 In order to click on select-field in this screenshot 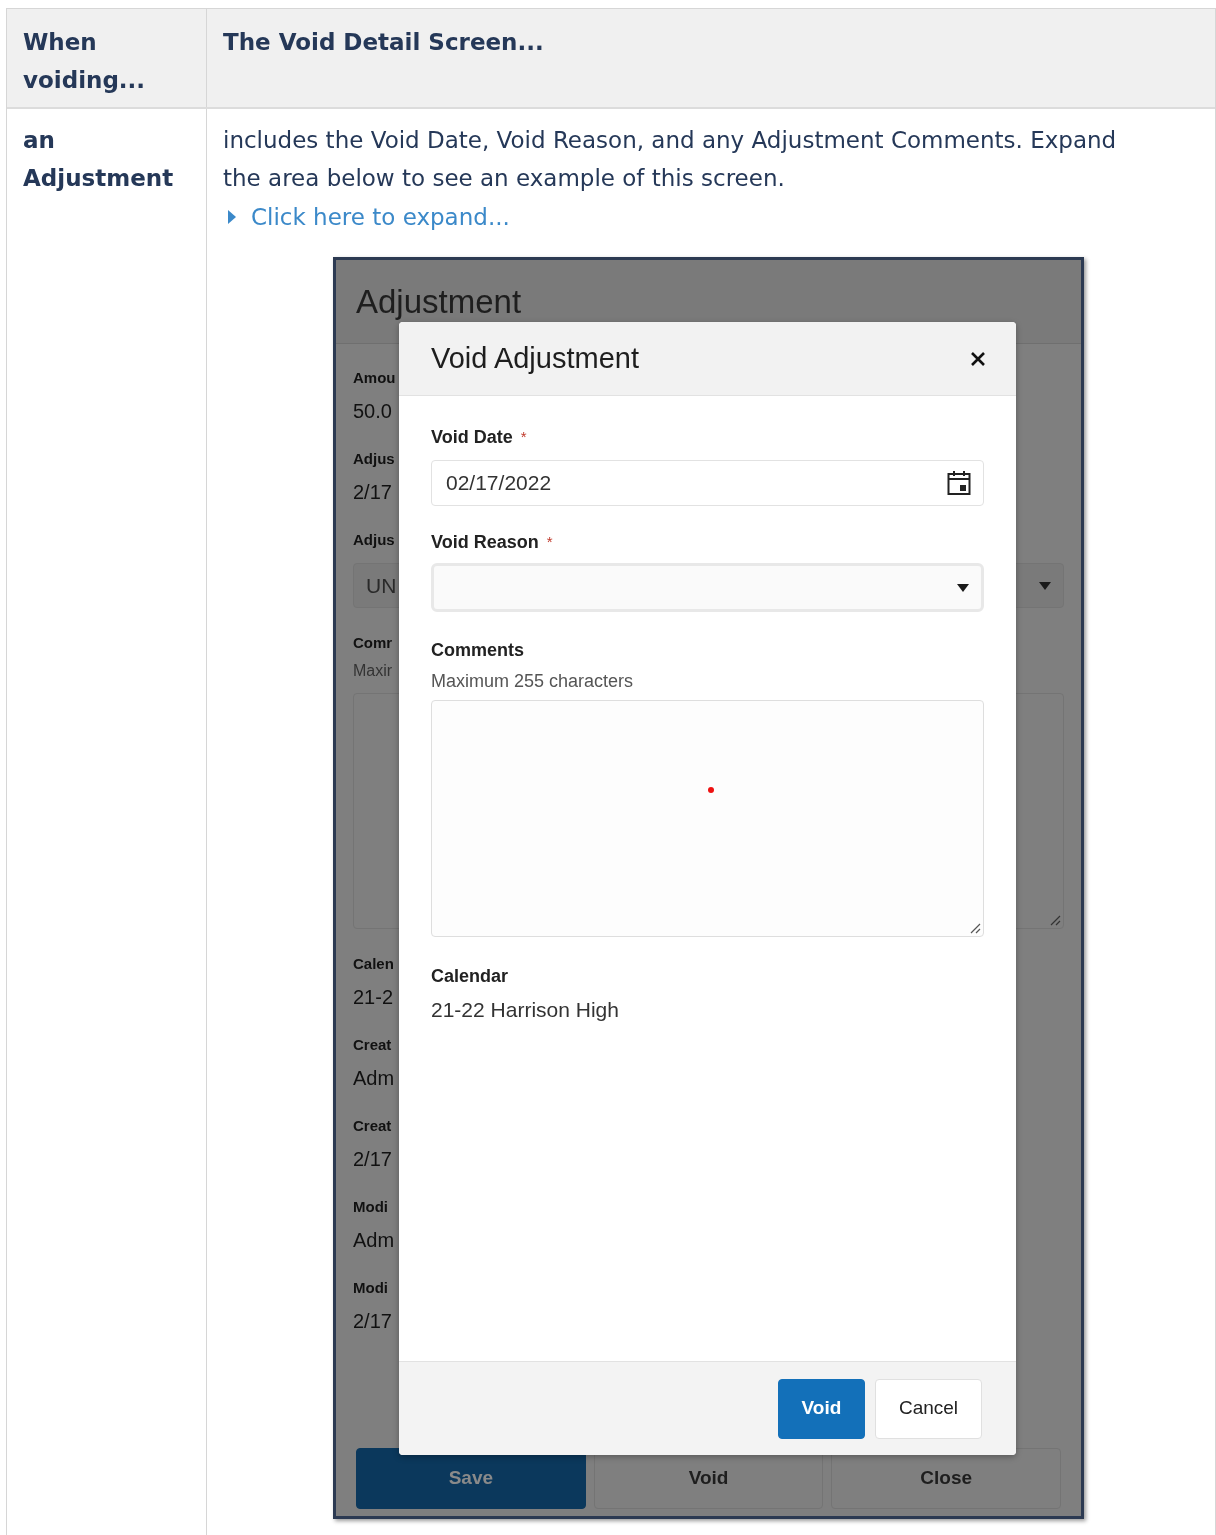, I will do `click(707, 587)`.